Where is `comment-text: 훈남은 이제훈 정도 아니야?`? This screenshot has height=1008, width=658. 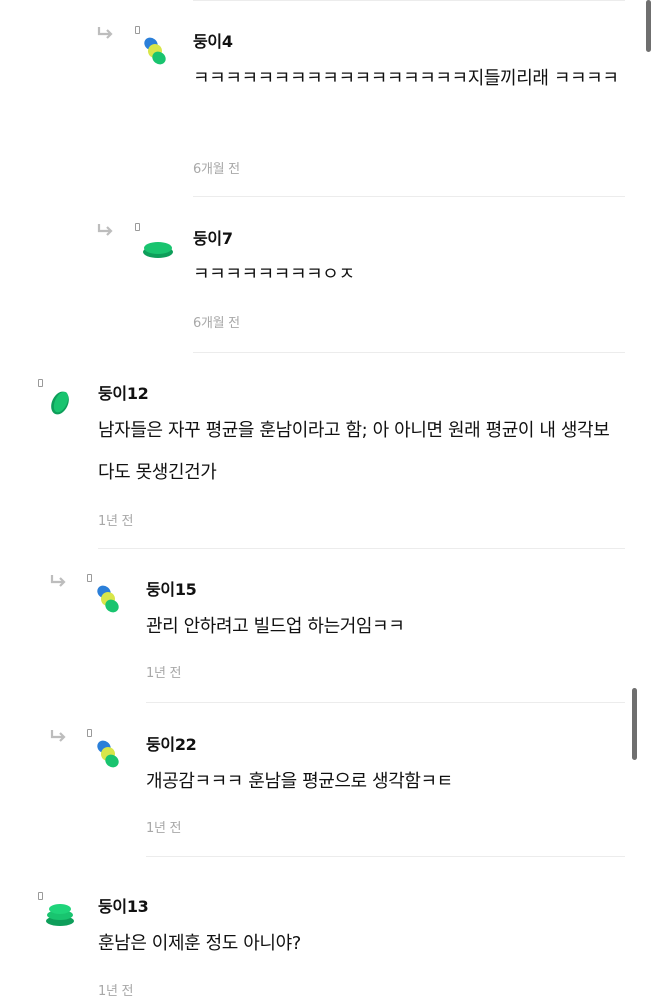 comment-text: 훈남은 이제훈 정도 아니야? is located at coordinates (199, 943).